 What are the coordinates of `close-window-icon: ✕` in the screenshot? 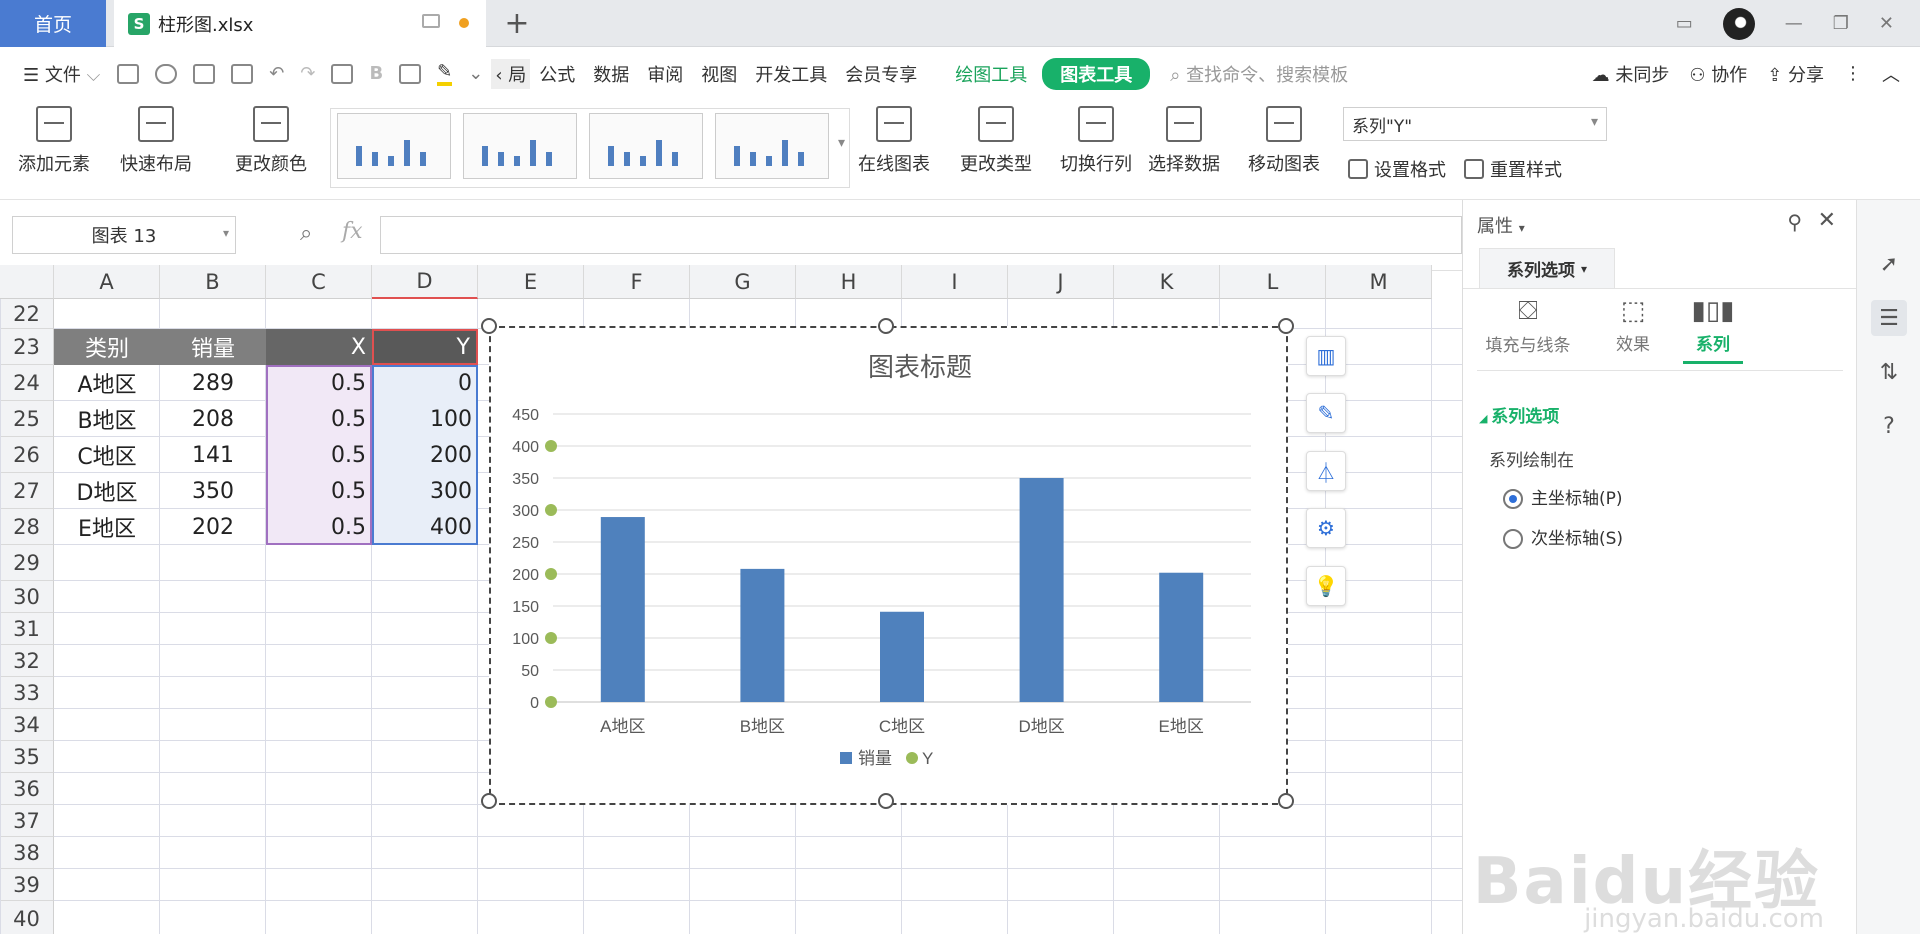 It's located at (1886, 23).